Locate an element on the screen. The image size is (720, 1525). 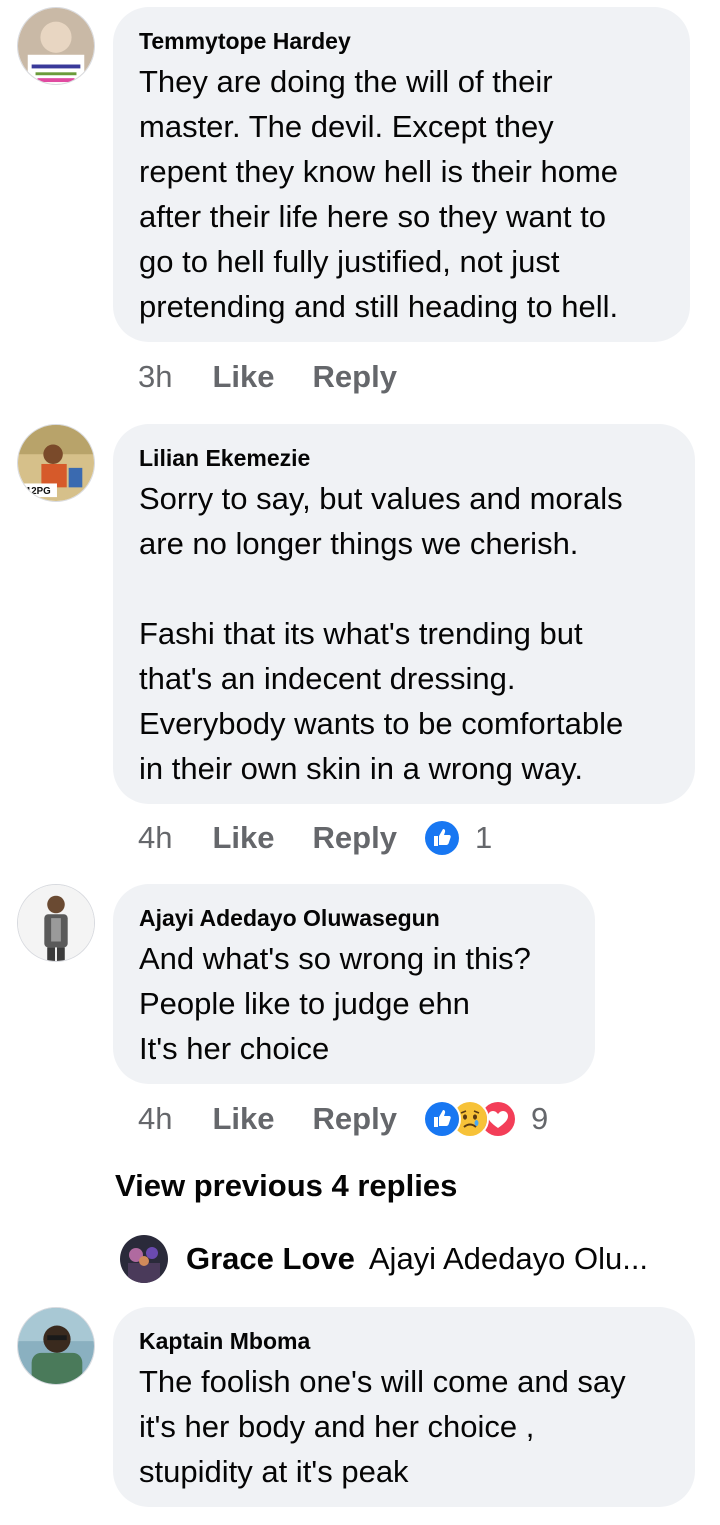
view-previous-replies-link: View previous 4 replies is located at coordinates (286, 1186).